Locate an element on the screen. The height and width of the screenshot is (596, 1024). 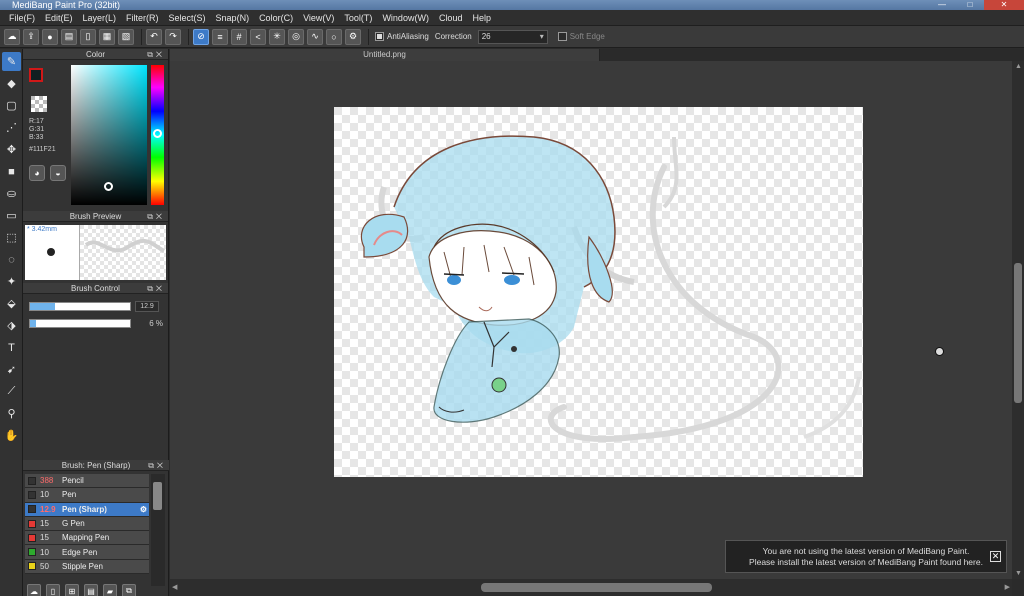
vanishing-snap-icon: < is located at coordinates (258, 36).